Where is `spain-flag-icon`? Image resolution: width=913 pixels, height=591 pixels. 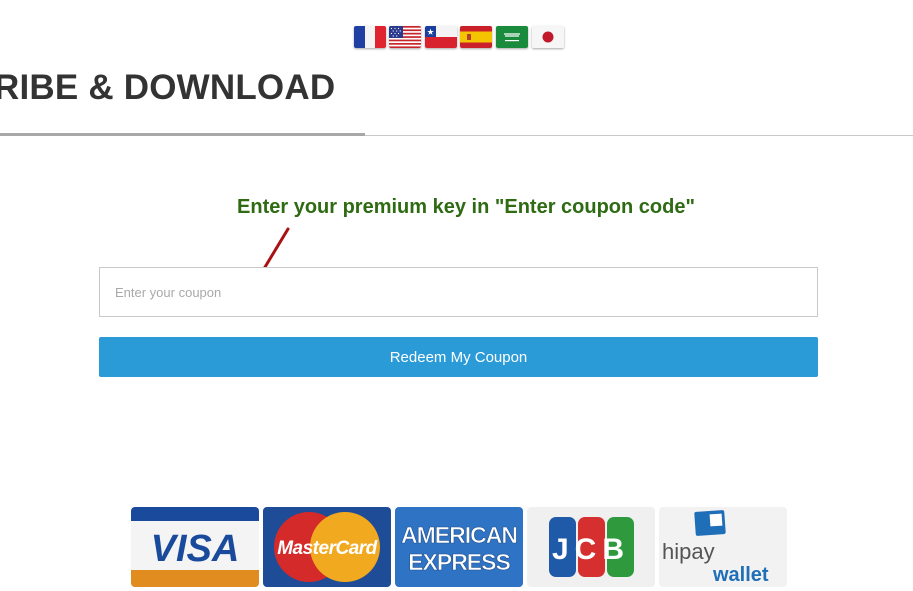 spain-flag-icon is located at coordinates (476, 37).